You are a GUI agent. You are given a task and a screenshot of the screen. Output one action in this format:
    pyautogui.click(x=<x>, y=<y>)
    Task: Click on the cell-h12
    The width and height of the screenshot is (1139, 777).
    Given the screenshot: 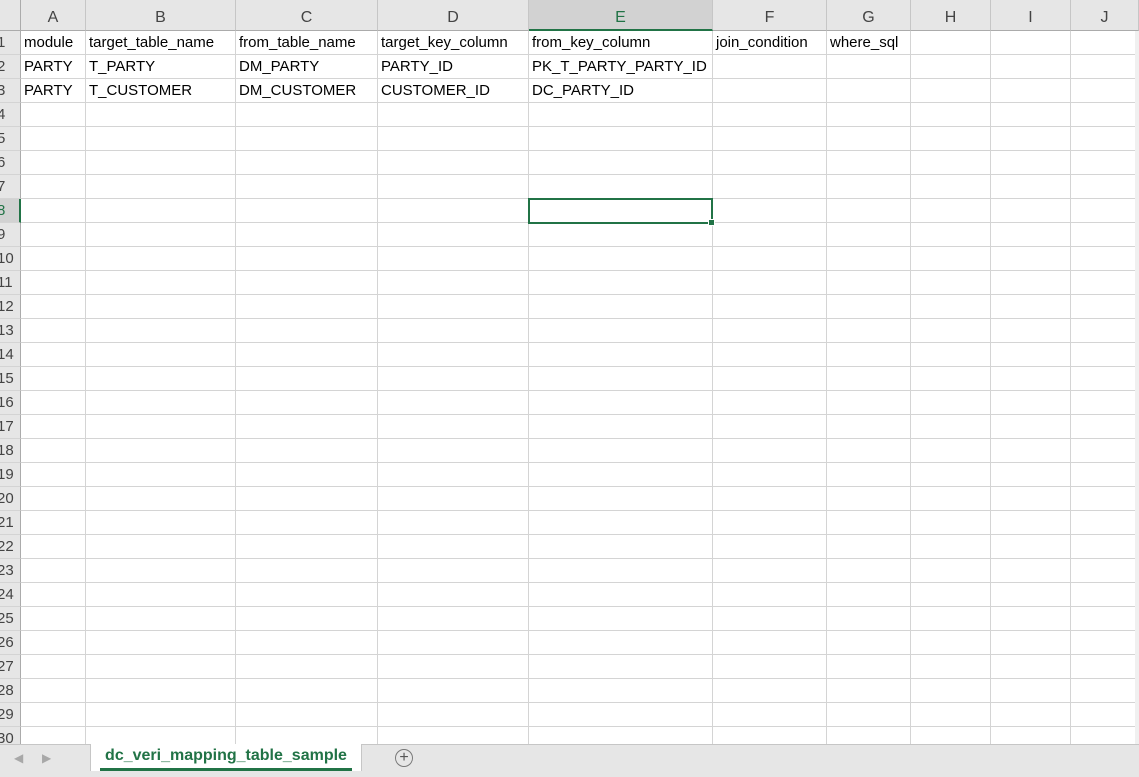 What is the action you would take?
    pyautogui.click(x=951, y=307)
    